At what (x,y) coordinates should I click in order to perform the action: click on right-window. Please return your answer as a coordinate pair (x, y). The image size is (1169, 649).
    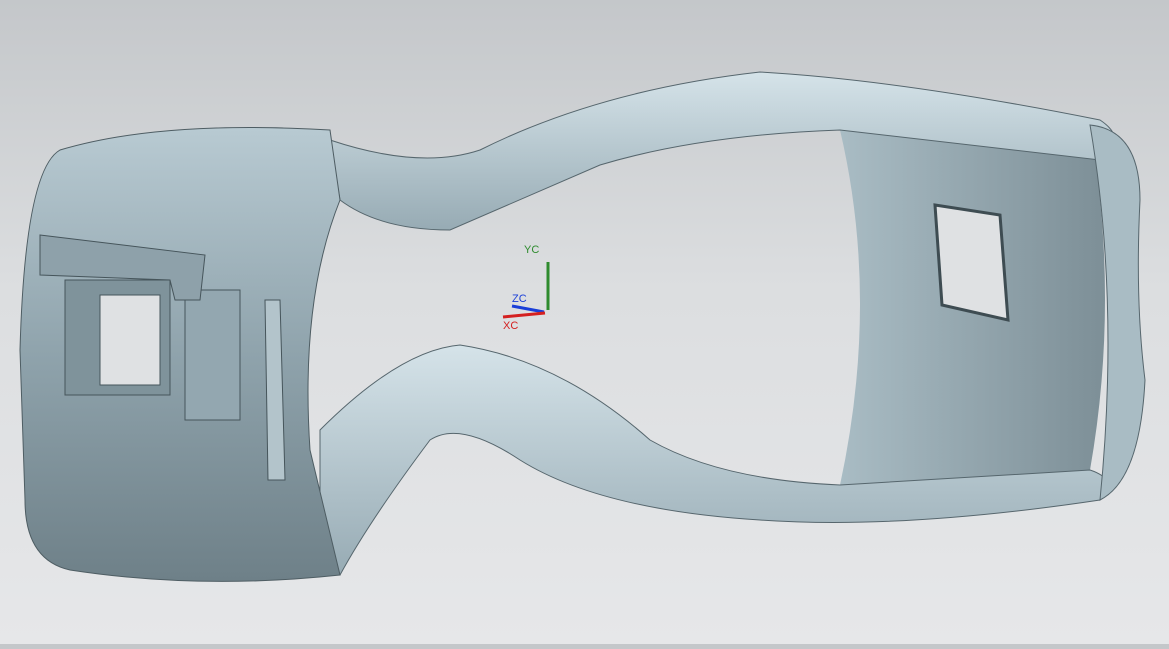
    Looking at the image, I should click on (971, 262).